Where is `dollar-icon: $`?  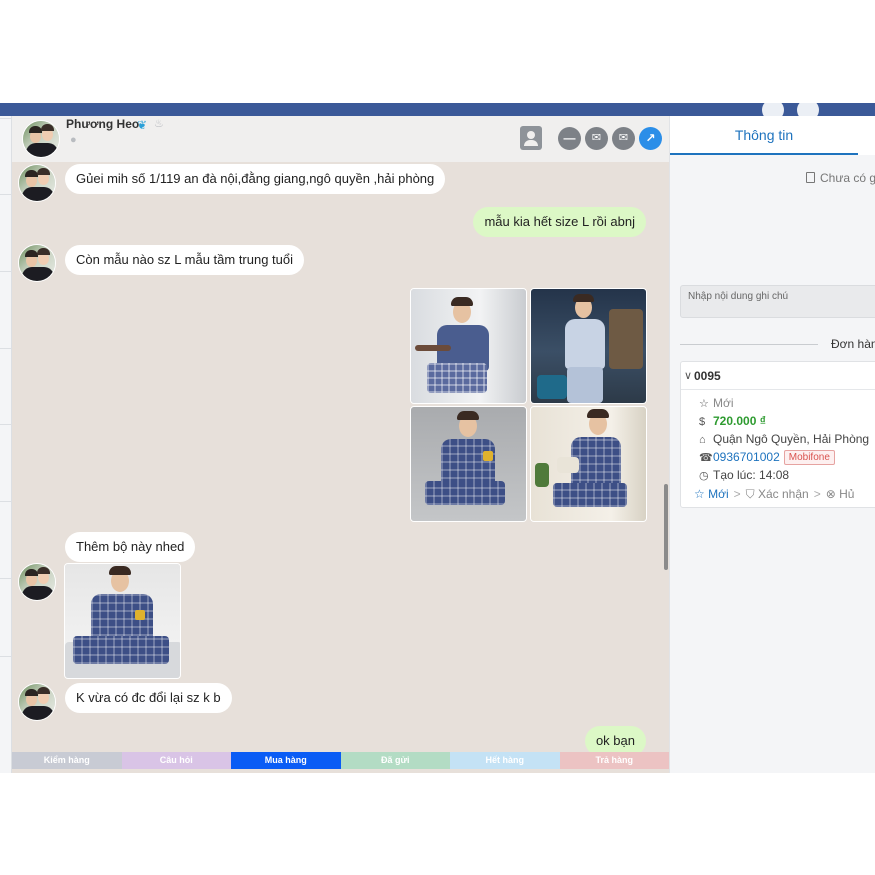 dollar-icon: $ is located at coordinates (702, 422).